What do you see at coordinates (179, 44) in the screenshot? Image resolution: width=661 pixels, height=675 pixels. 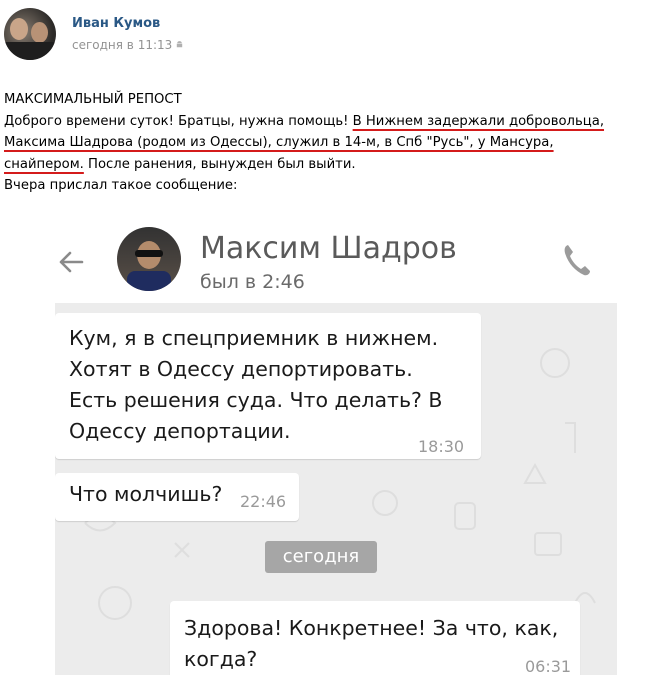 I see `android-icon` at bounding box center [179, 44].